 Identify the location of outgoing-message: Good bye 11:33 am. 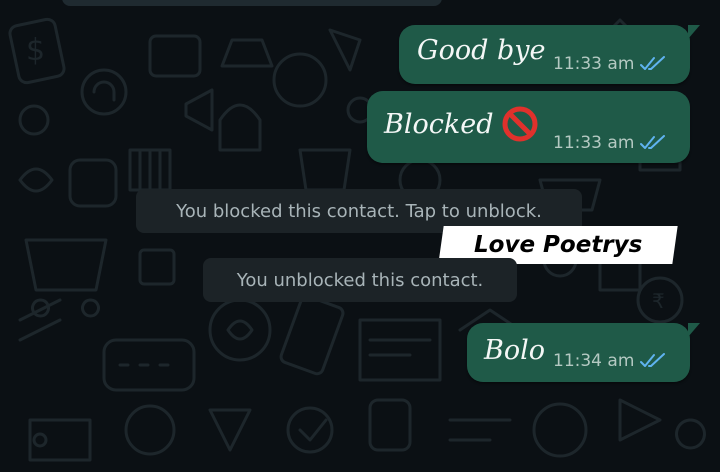
(549, 54).